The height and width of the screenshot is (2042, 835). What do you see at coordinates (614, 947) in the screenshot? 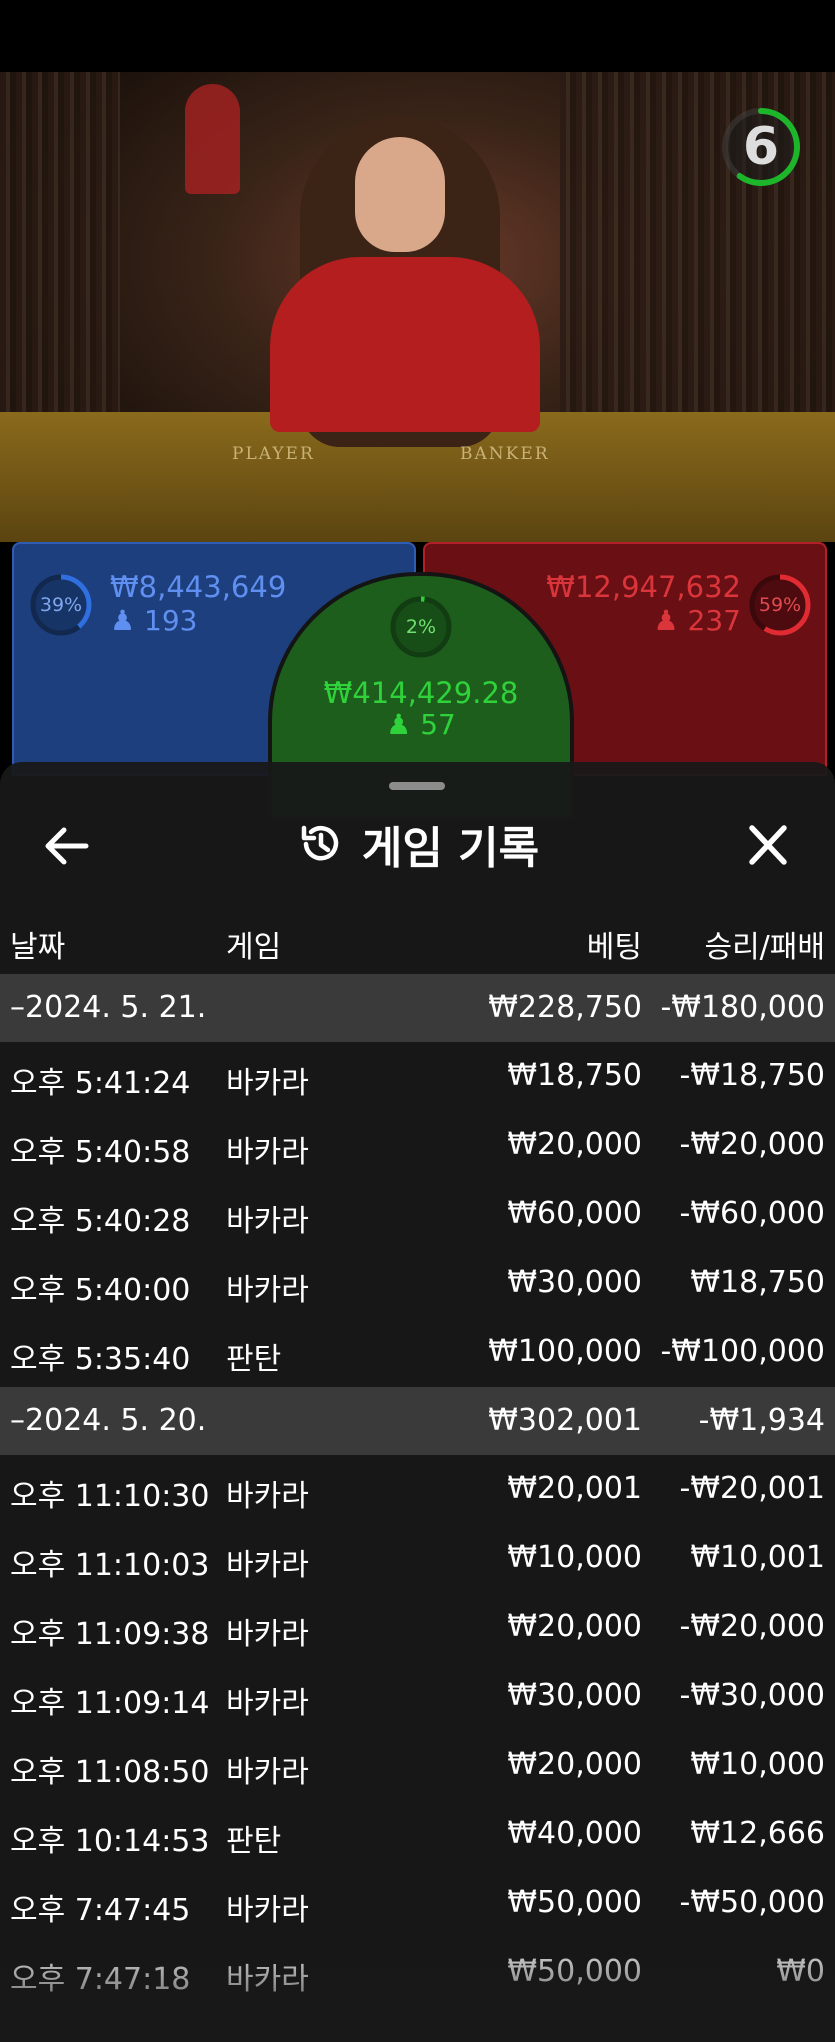
I see `column-header-bet: 베팅` at bounding box center [614, 947].